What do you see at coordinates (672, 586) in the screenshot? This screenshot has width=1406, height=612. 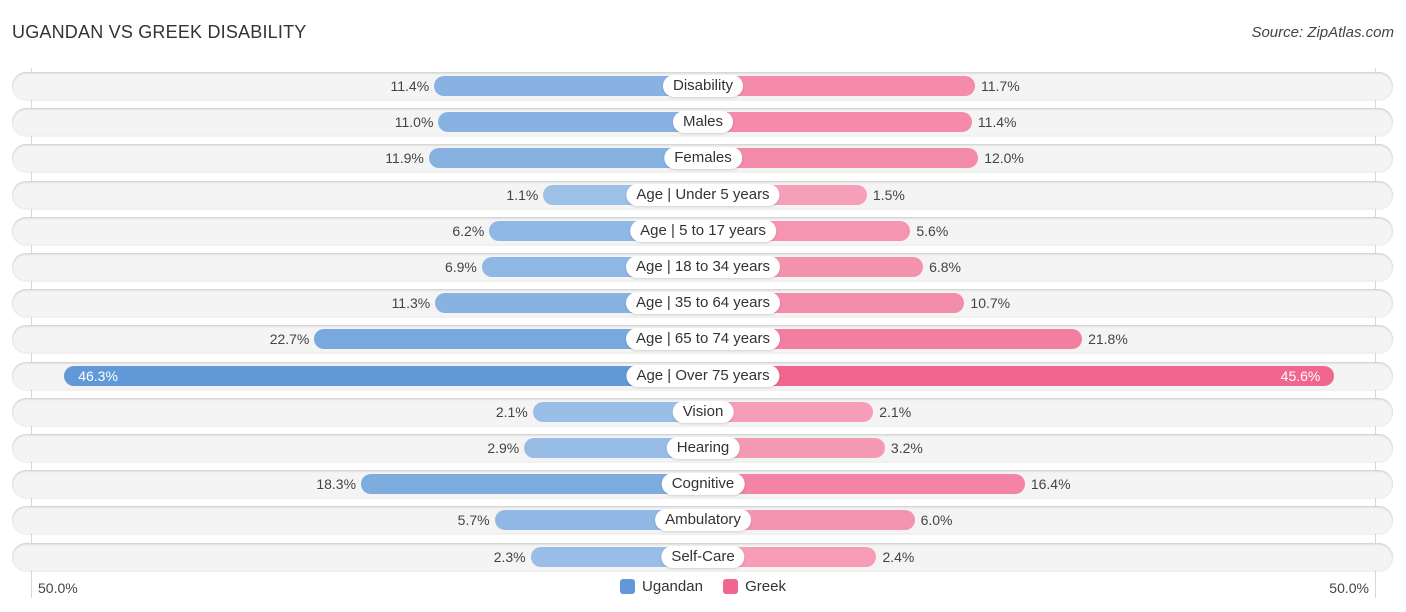 I see `legend-label-ugandan: Ugandan` at bounding box center [672, 586].